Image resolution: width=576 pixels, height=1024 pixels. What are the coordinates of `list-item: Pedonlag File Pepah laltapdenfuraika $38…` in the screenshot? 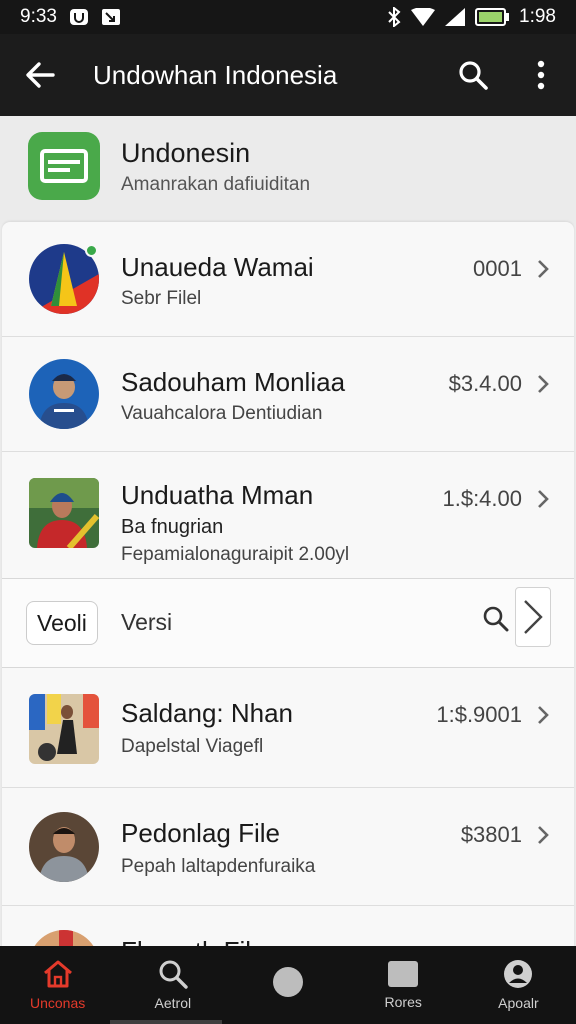 It's located at (288, 847).